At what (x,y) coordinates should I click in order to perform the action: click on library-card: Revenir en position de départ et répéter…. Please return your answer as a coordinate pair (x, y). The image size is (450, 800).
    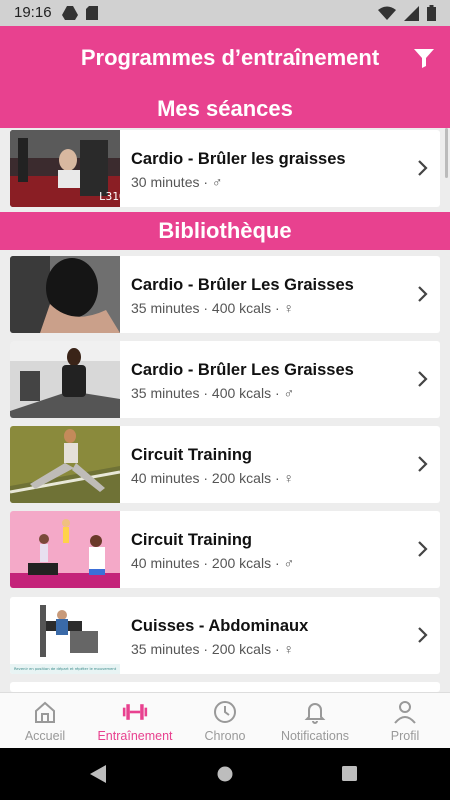
    Looking at the image, I should click on (225, 635).